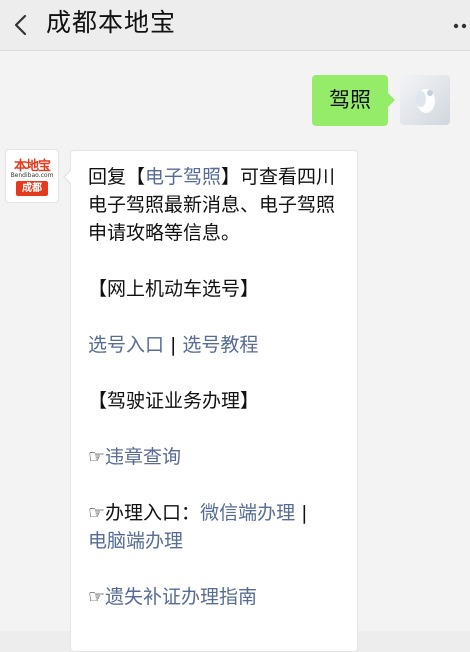 The width and height of the screenshot is (470, 652). I want to click on plate-selection-links: 选号入口 | 选号教程, so click(220, 345).